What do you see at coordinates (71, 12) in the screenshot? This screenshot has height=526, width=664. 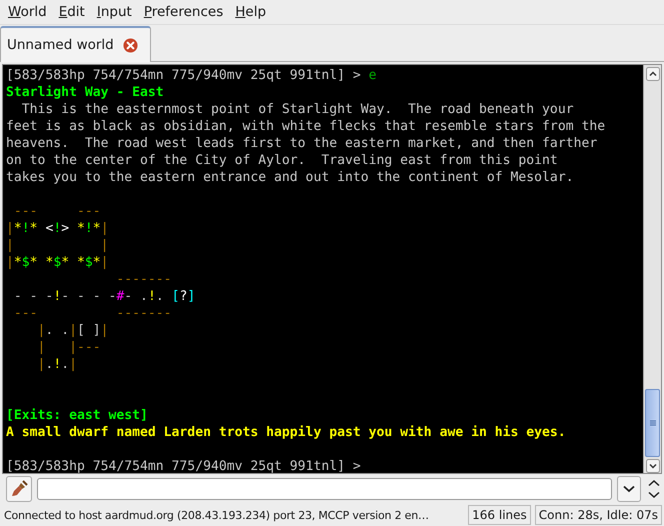 I see `menu-item: Edit` at bounding box center [71, 12].